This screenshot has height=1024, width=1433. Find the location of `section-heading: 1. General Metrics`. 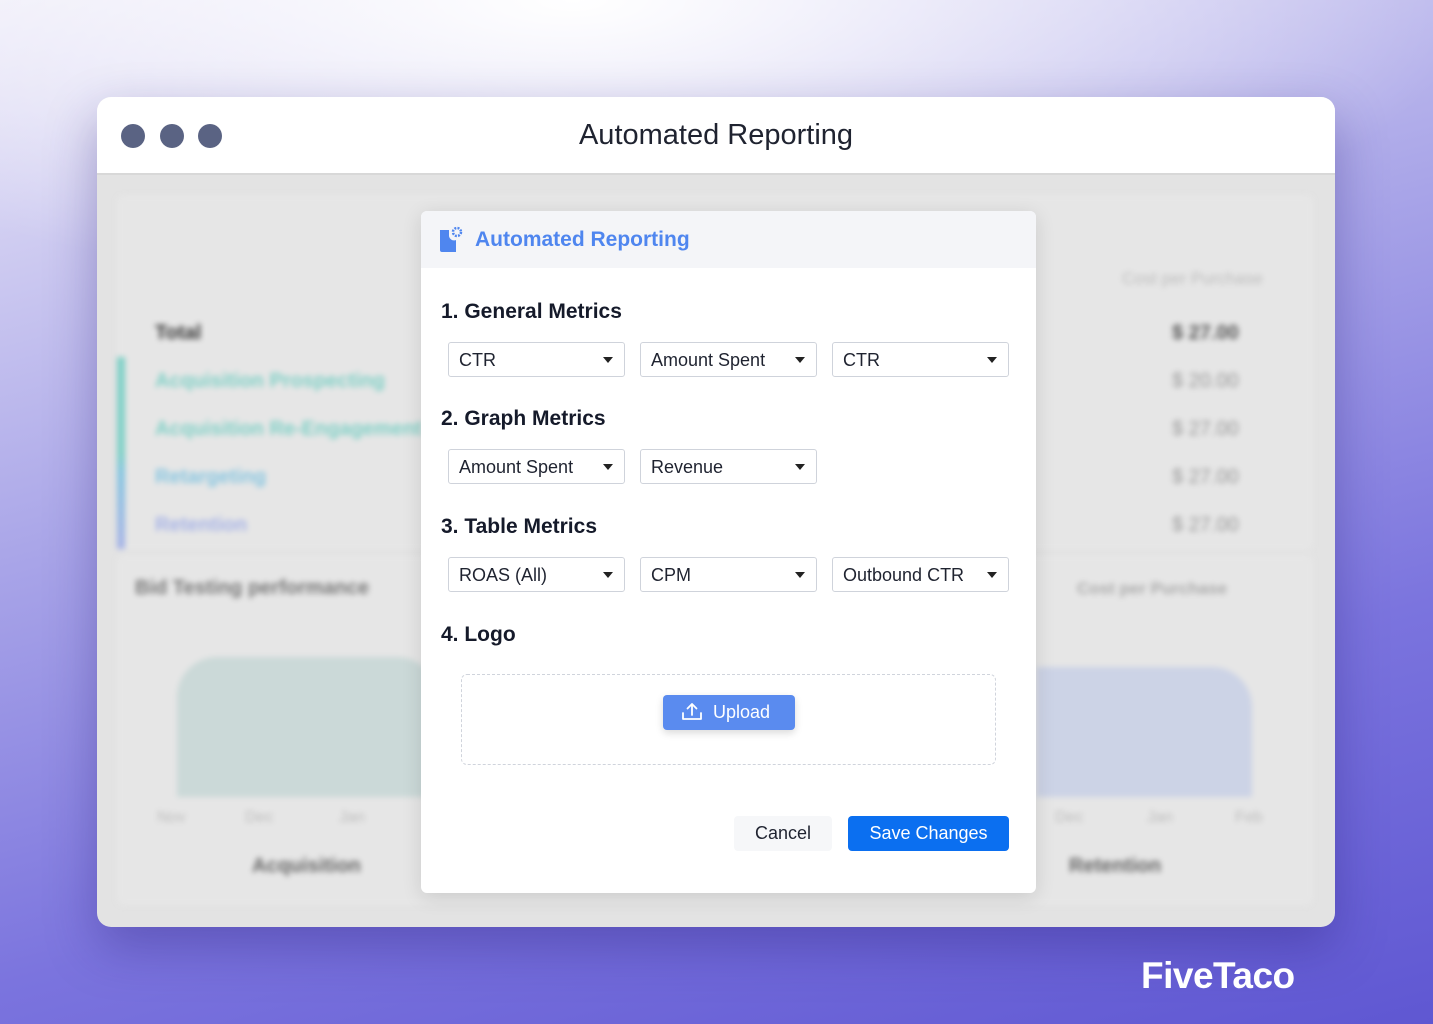

section-heading: 1. General Metrics is located at coordinates (531, 311).